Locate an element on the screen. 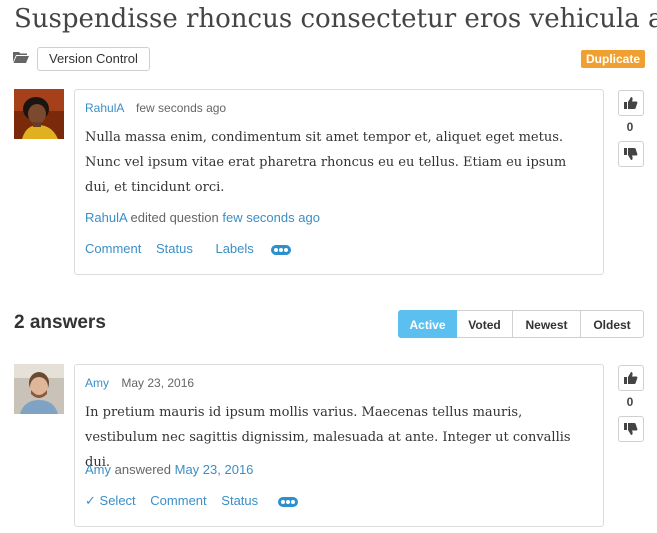  answer-author: Amy is located at coordinates (97, 383).